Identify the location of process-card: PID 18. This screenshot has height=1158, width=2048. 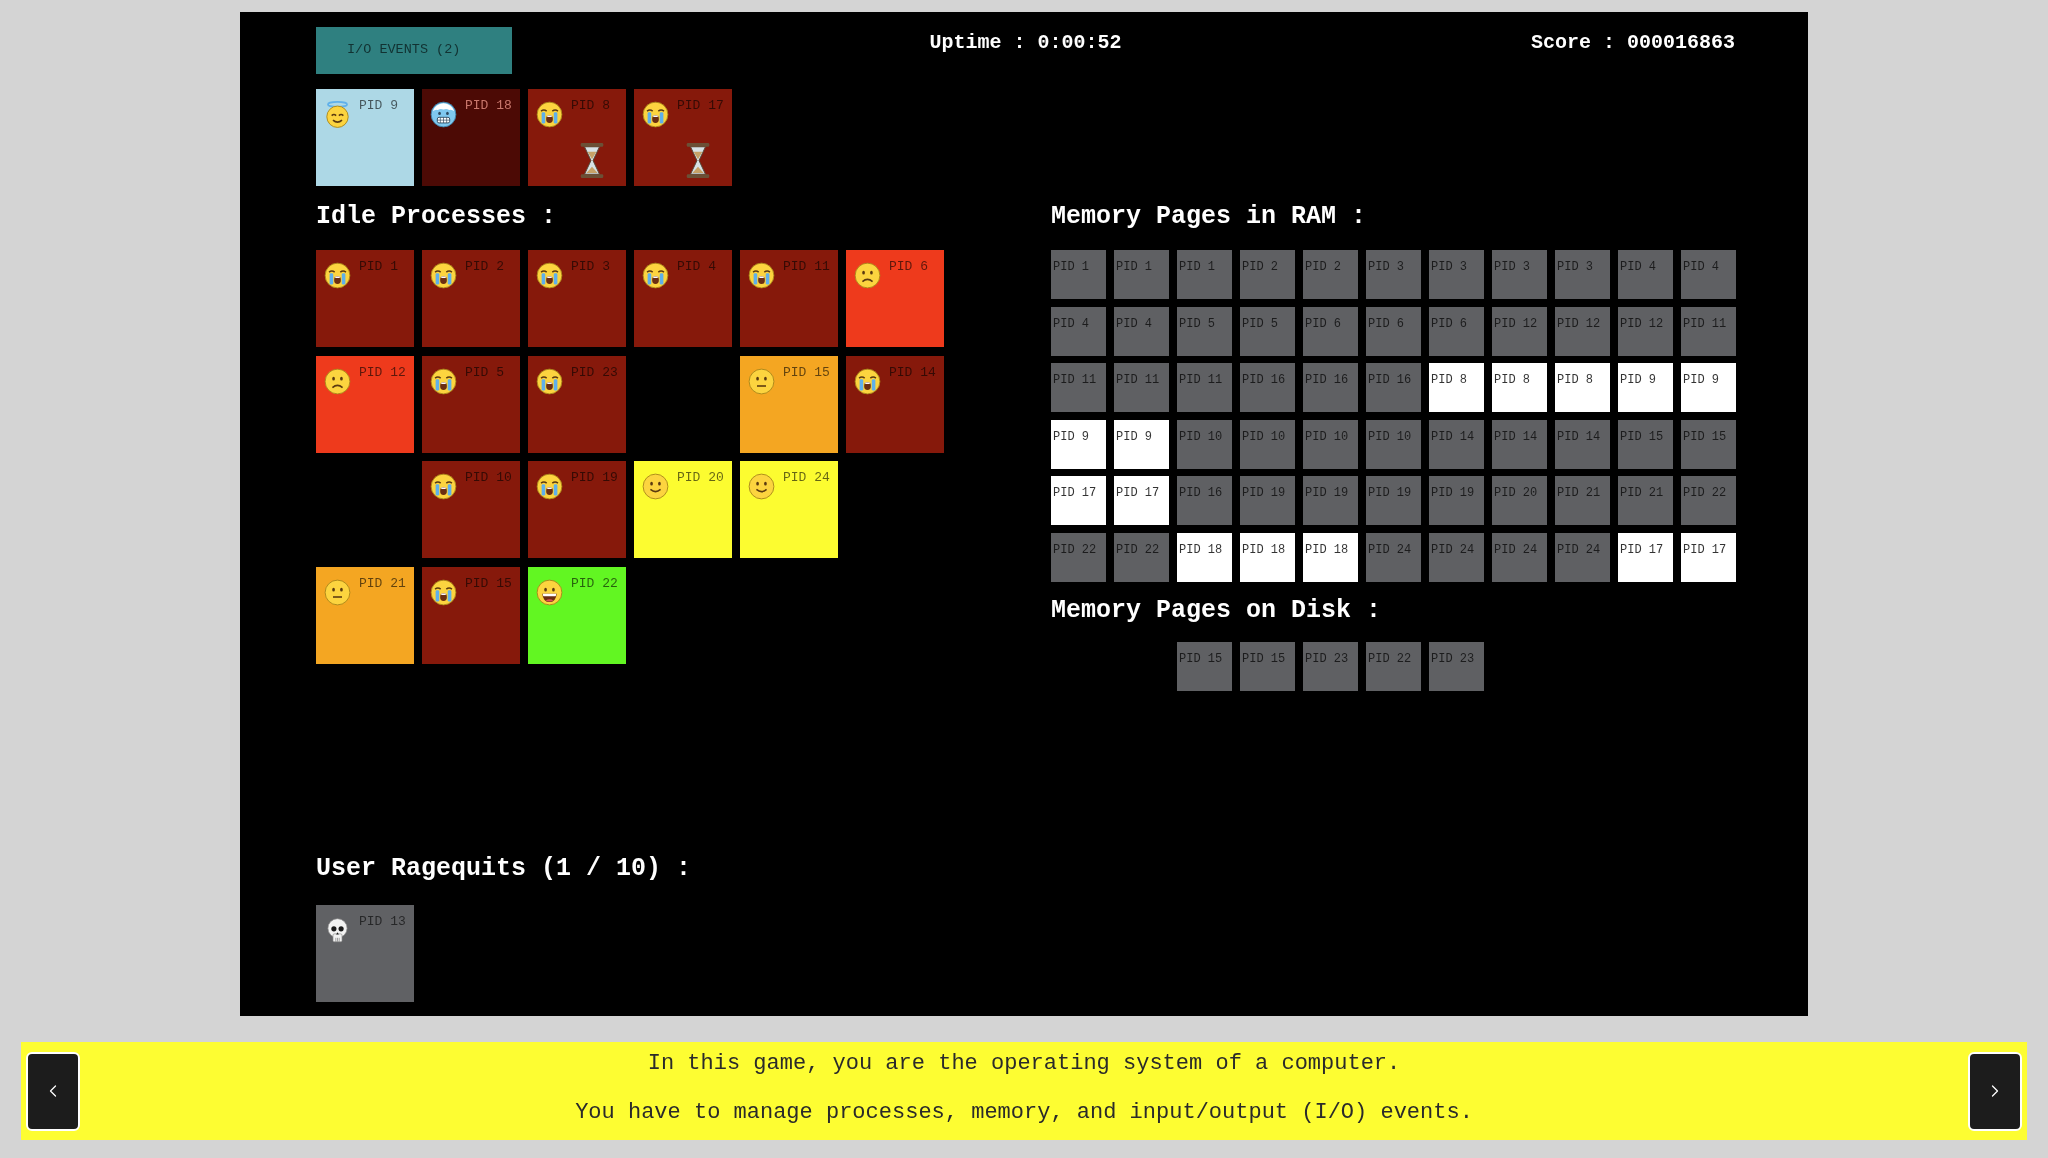
(471, 137).